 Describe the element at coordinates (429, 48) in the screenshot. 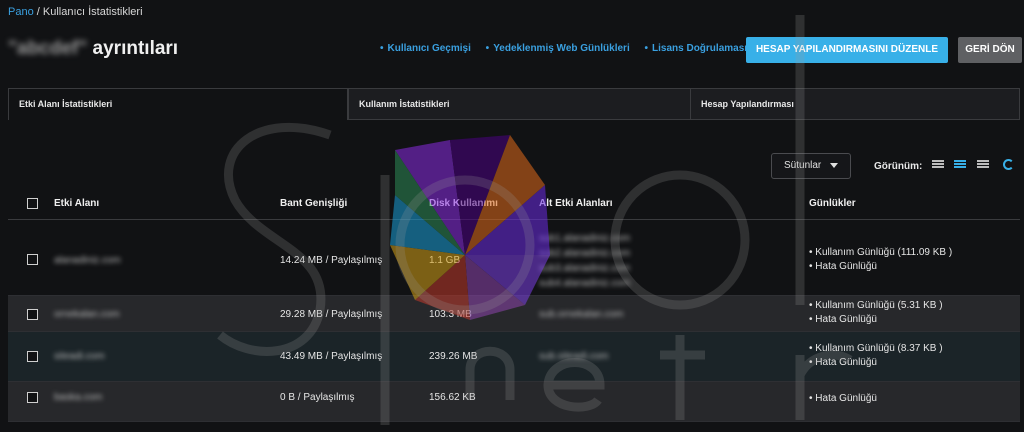

I see `user-history-link: Kullanıcı Geçmişi` at that location.